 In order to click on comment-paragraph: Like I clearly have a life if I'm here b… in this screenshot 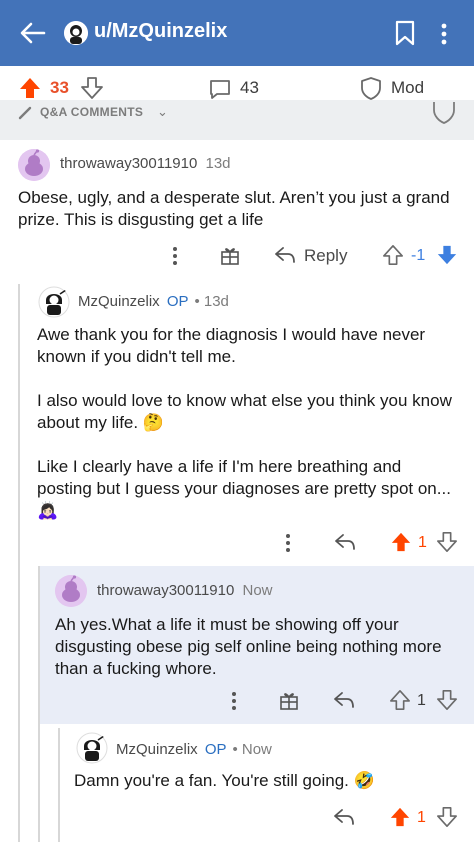, I will do `click(244, 488)`.